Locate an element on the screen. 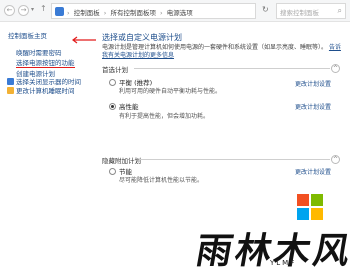 This screenshot has height=269, width=350. breadcrumb-items: › 控制面板 › 所有控制面板项 › 电源选项 is located at coordinates (131, 12).